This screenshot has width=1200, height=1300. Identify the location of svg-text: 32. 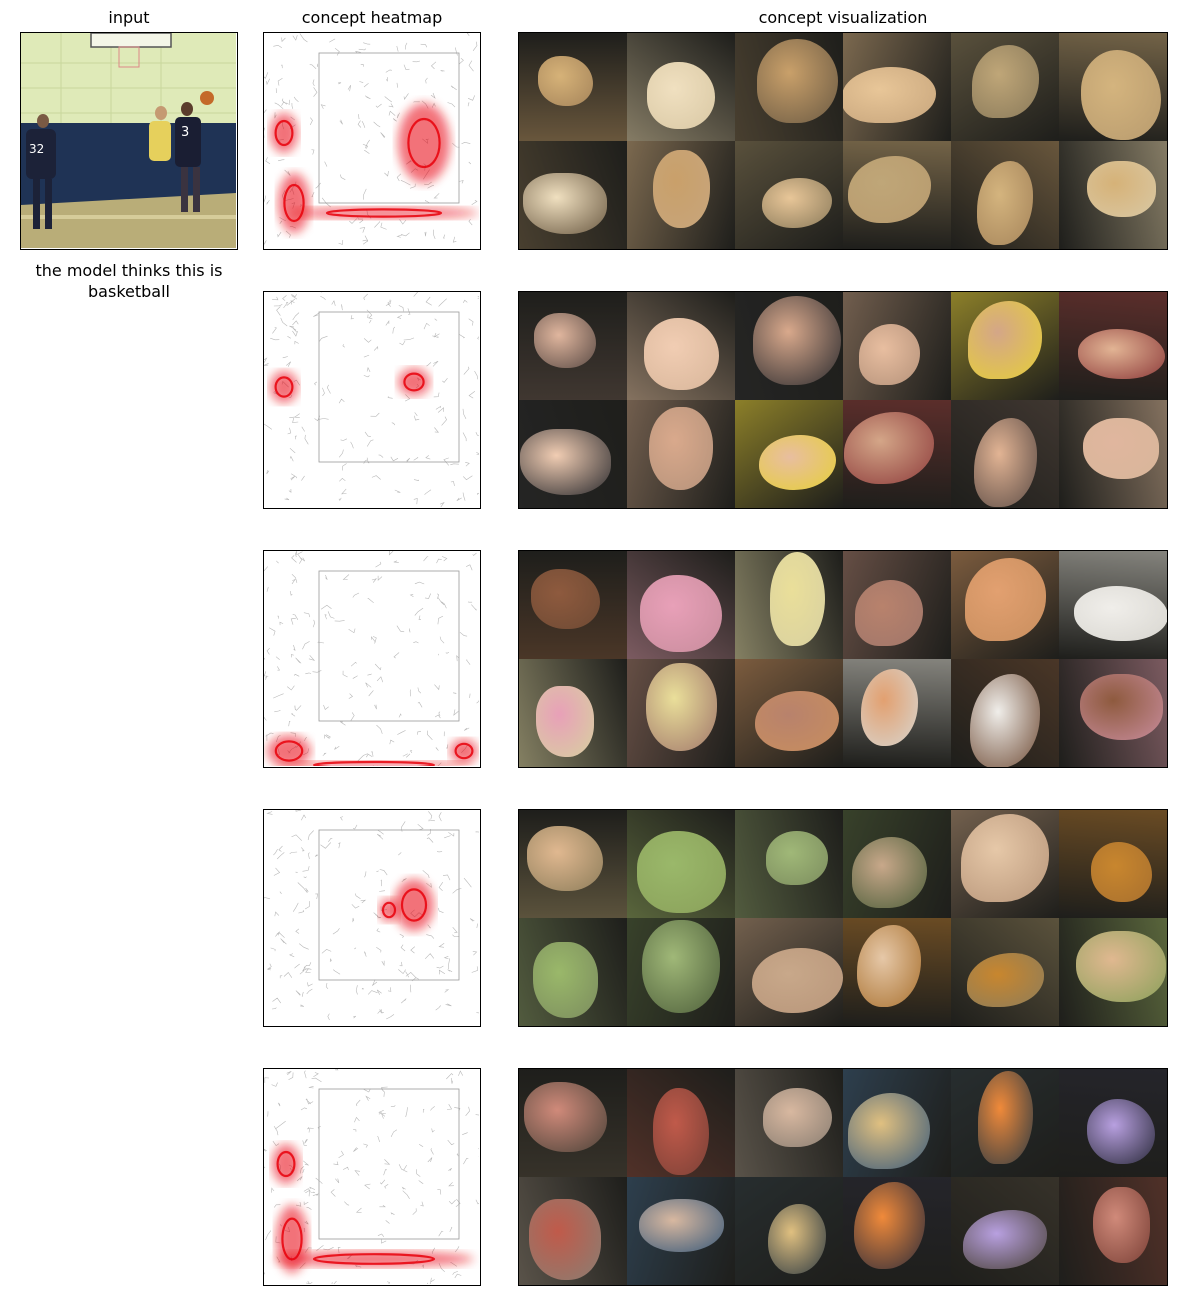
(36, 149).